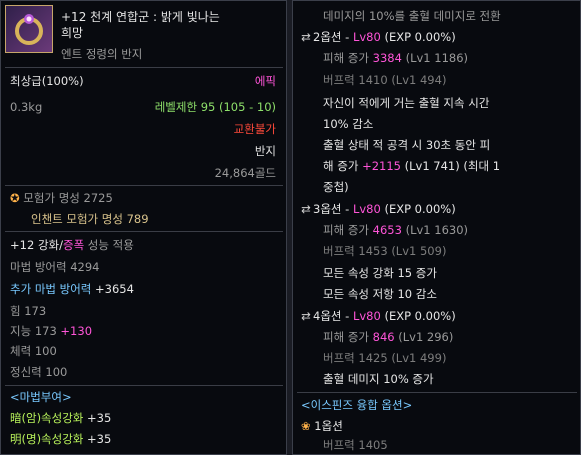 This screenshot has height=455, width=581. Describe the element at coordinates (435, 58) in the screenshot. I see `option2-damage-lv: (Lv1 1186)` at that location.